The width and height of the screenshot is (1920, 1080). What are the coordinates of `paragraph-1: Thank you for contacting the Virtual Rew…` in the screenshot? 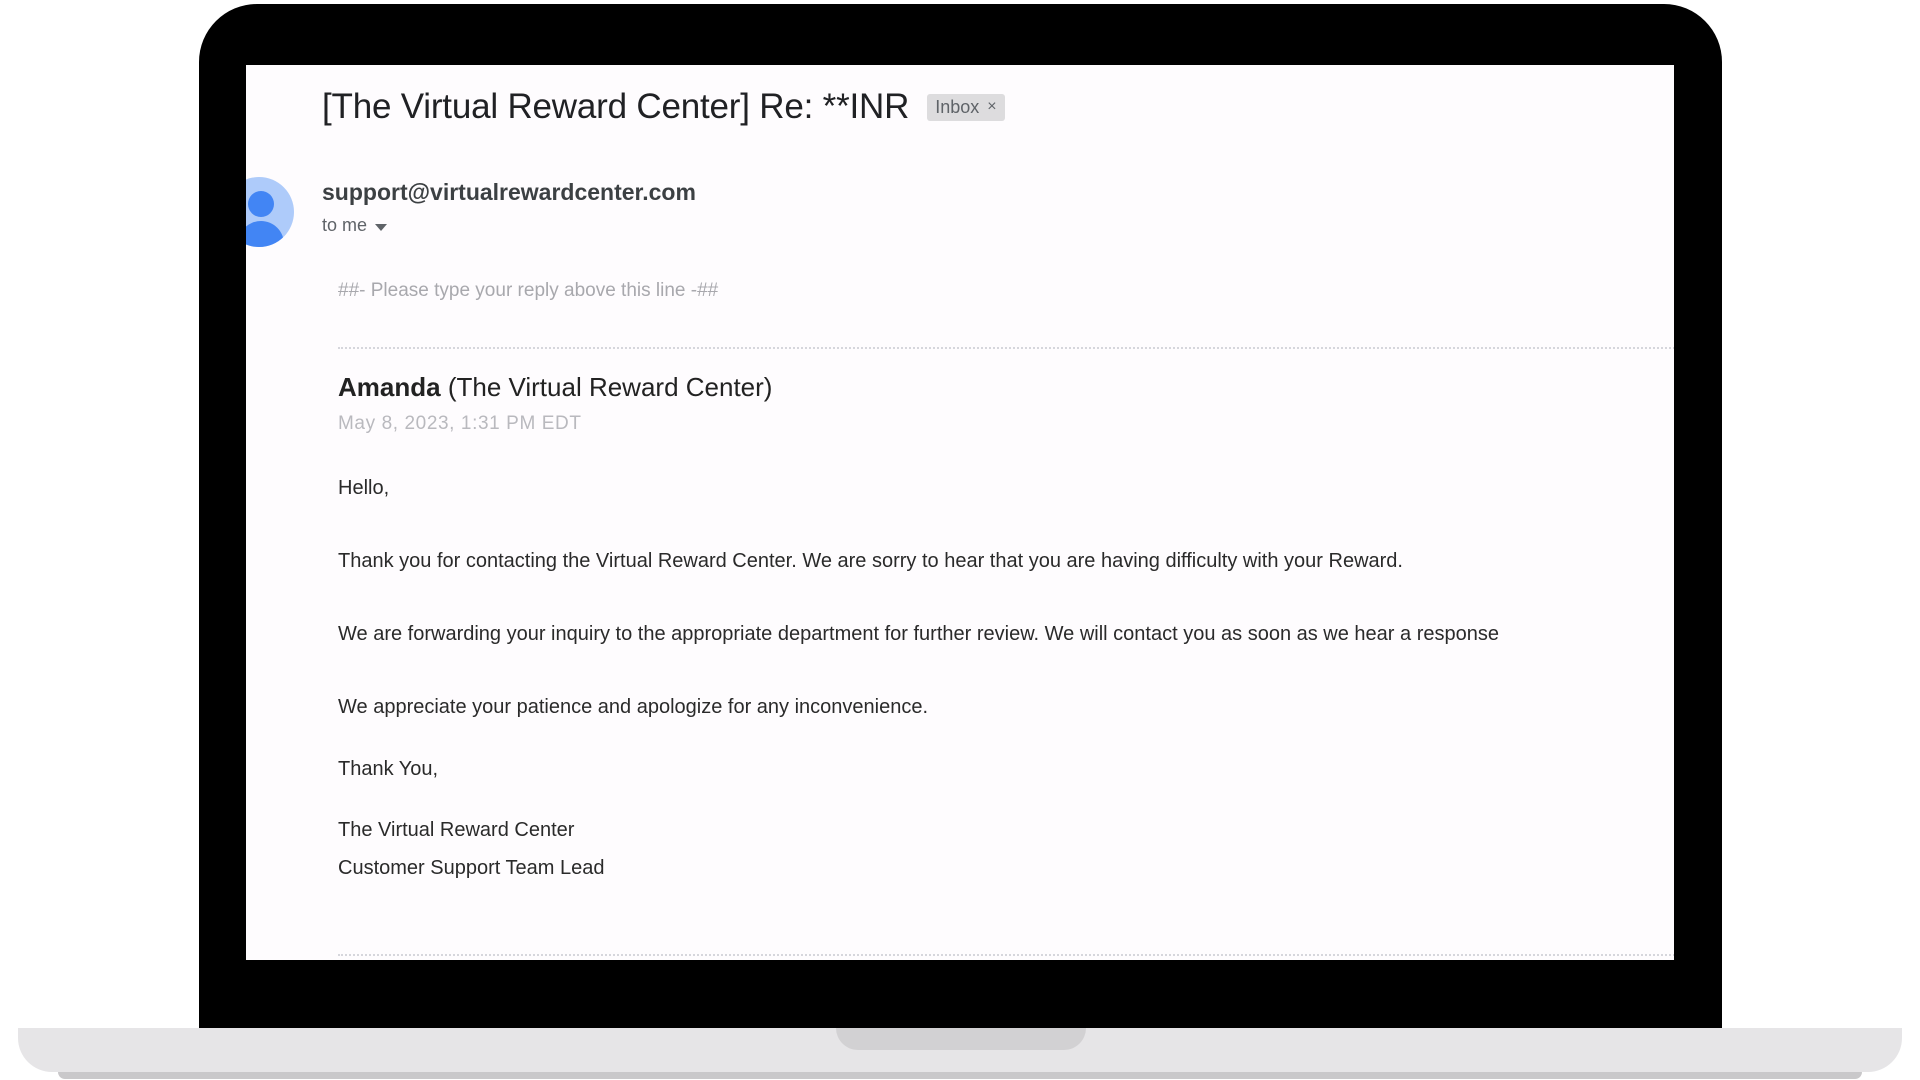 It's located at (870, 561).